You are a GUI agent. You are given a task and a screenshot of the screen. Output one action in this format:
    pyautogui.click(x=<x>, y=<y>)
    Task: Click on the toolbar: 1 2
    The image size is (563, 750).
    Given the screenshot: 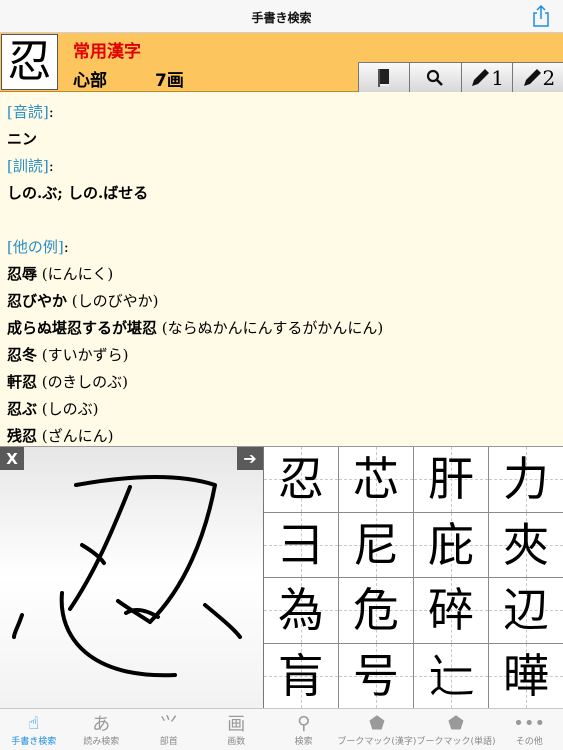 What is the action you would take?
    pyautogui.click(x=460, y=77)
    